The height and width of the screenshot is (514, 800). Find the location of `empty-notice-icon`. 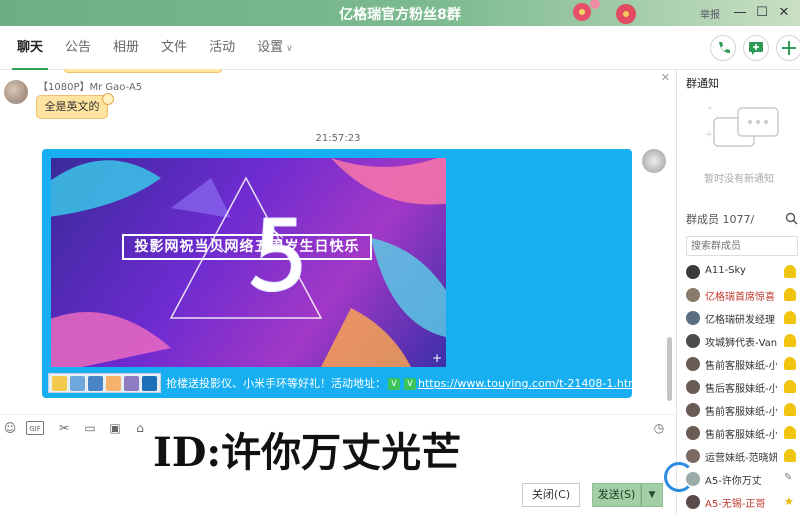

empty-notice-icon is located at coordinates (742, 126).